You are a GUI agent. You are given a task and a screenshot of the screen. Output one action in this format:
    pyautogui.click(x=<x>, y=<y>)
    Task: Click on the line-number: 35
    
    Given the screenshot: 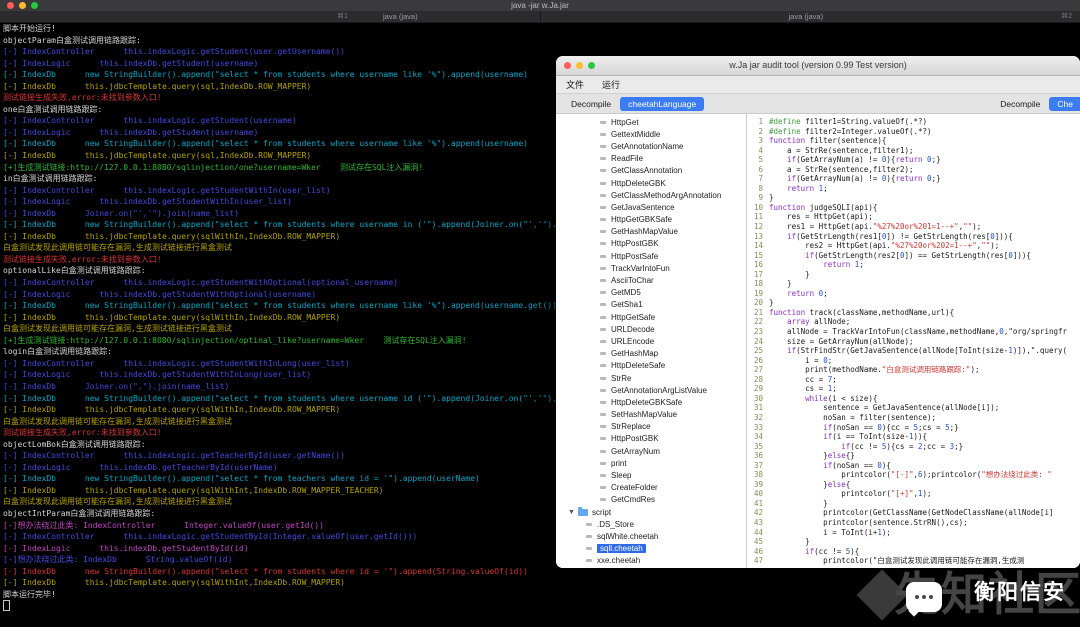 What is the action you would take?
    pyautogui.click(x=758, y=446)
    